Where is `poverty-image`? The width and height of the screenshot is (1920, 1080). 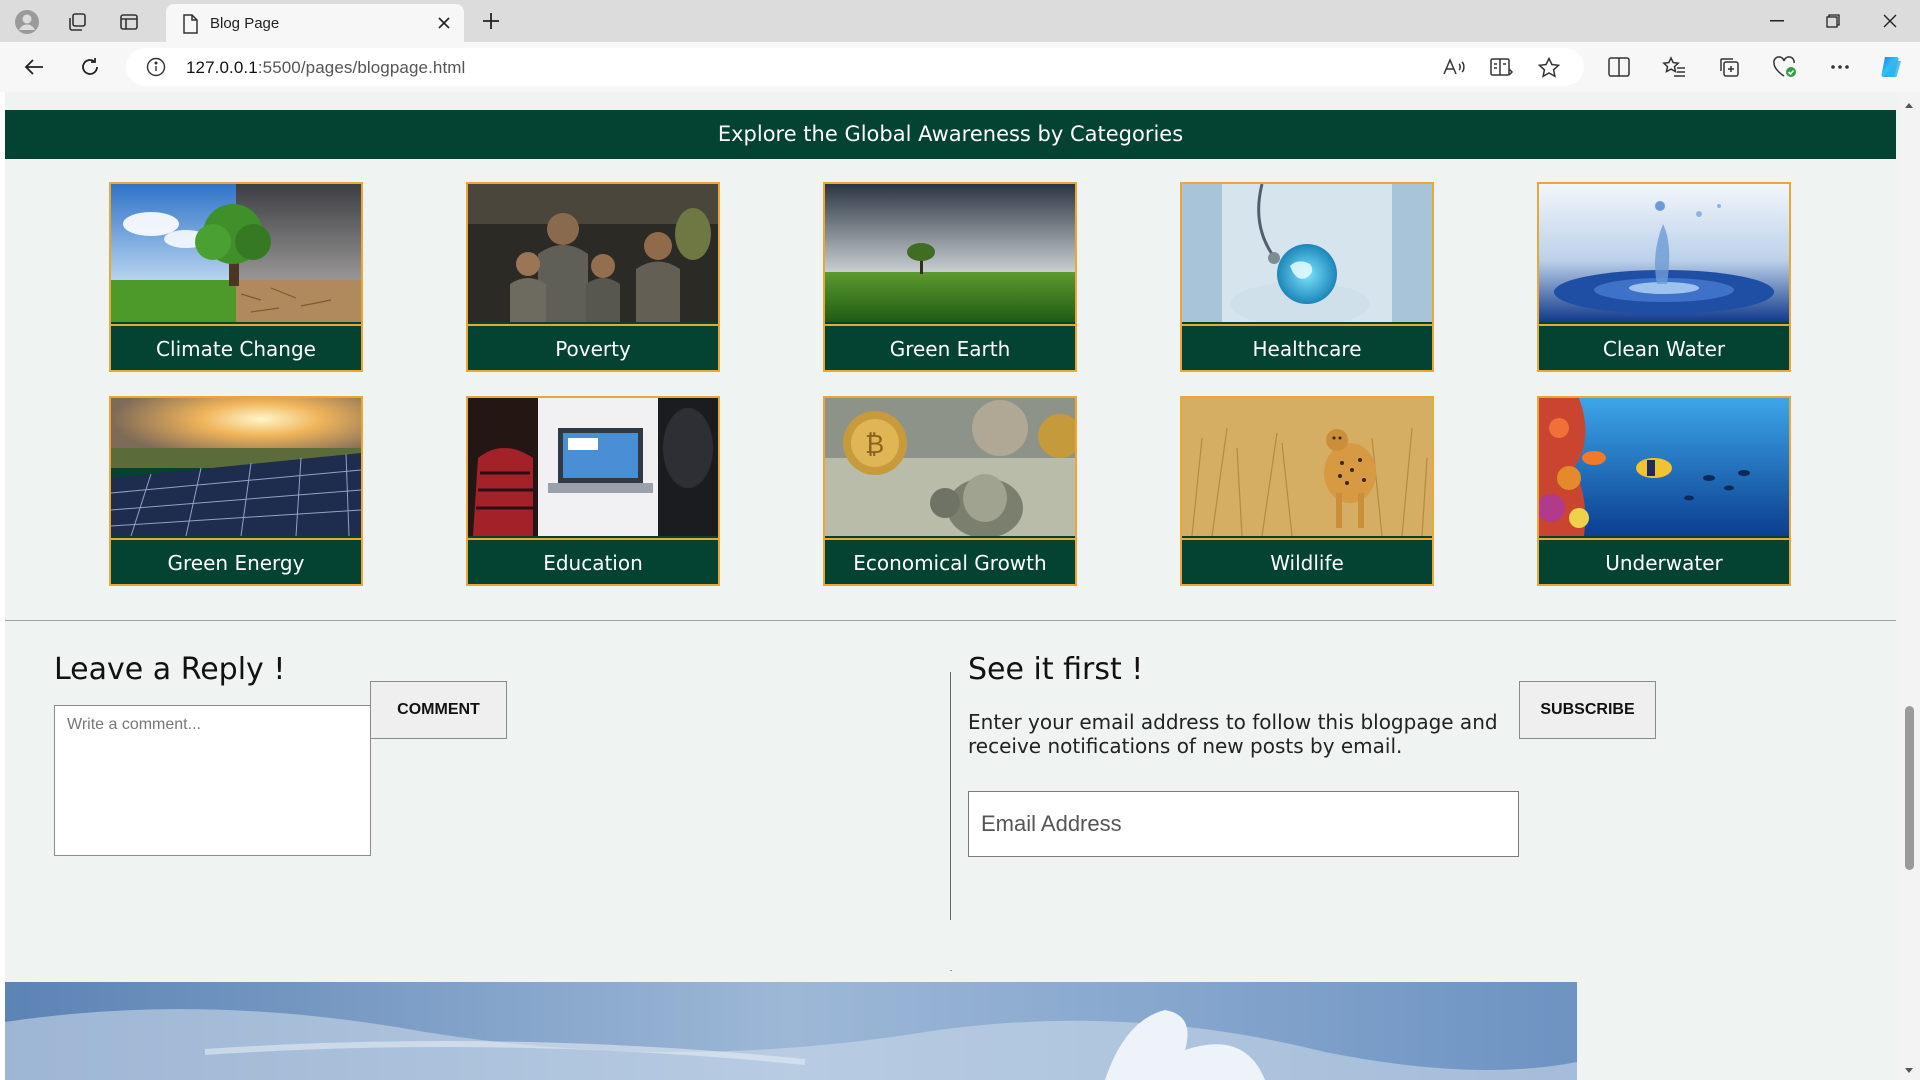 poverty-image is located at coordinates (593, 253).